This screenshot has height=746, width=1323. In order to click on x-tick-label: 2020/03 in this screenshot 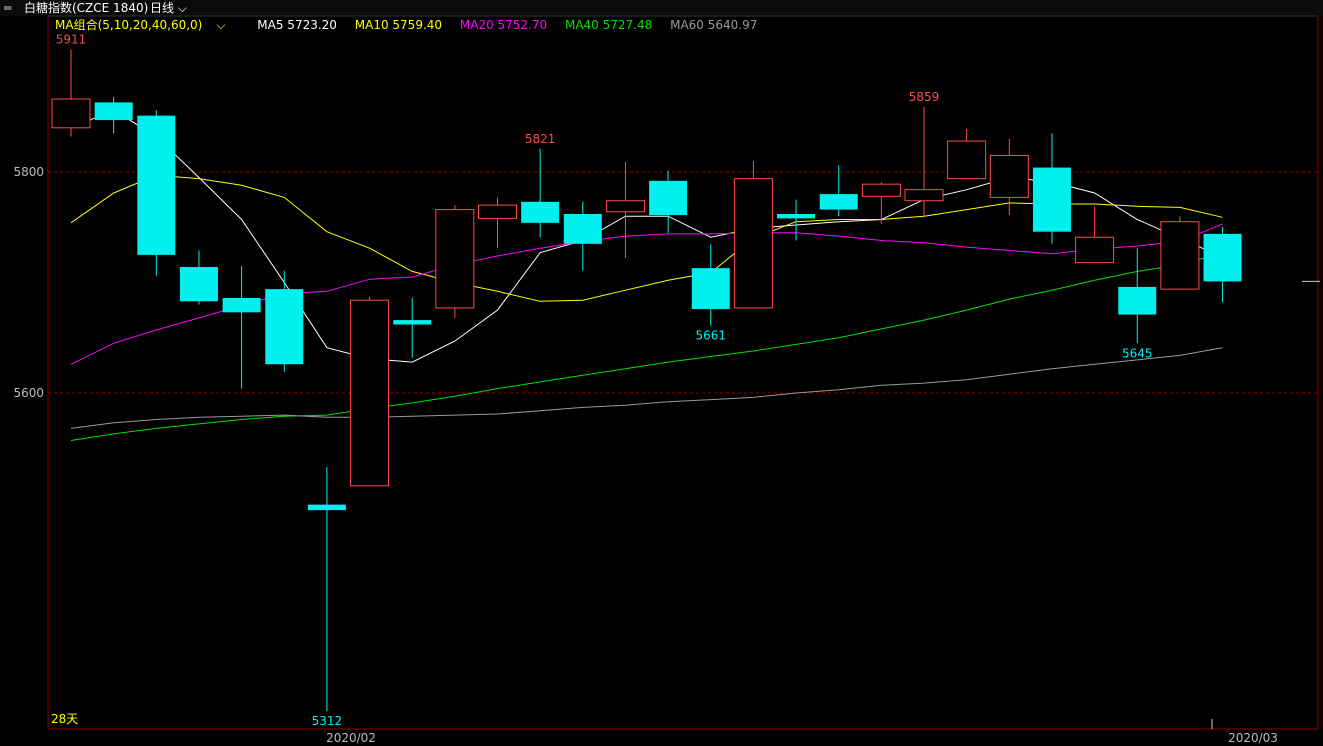, I will do `click(1253, 738)`.